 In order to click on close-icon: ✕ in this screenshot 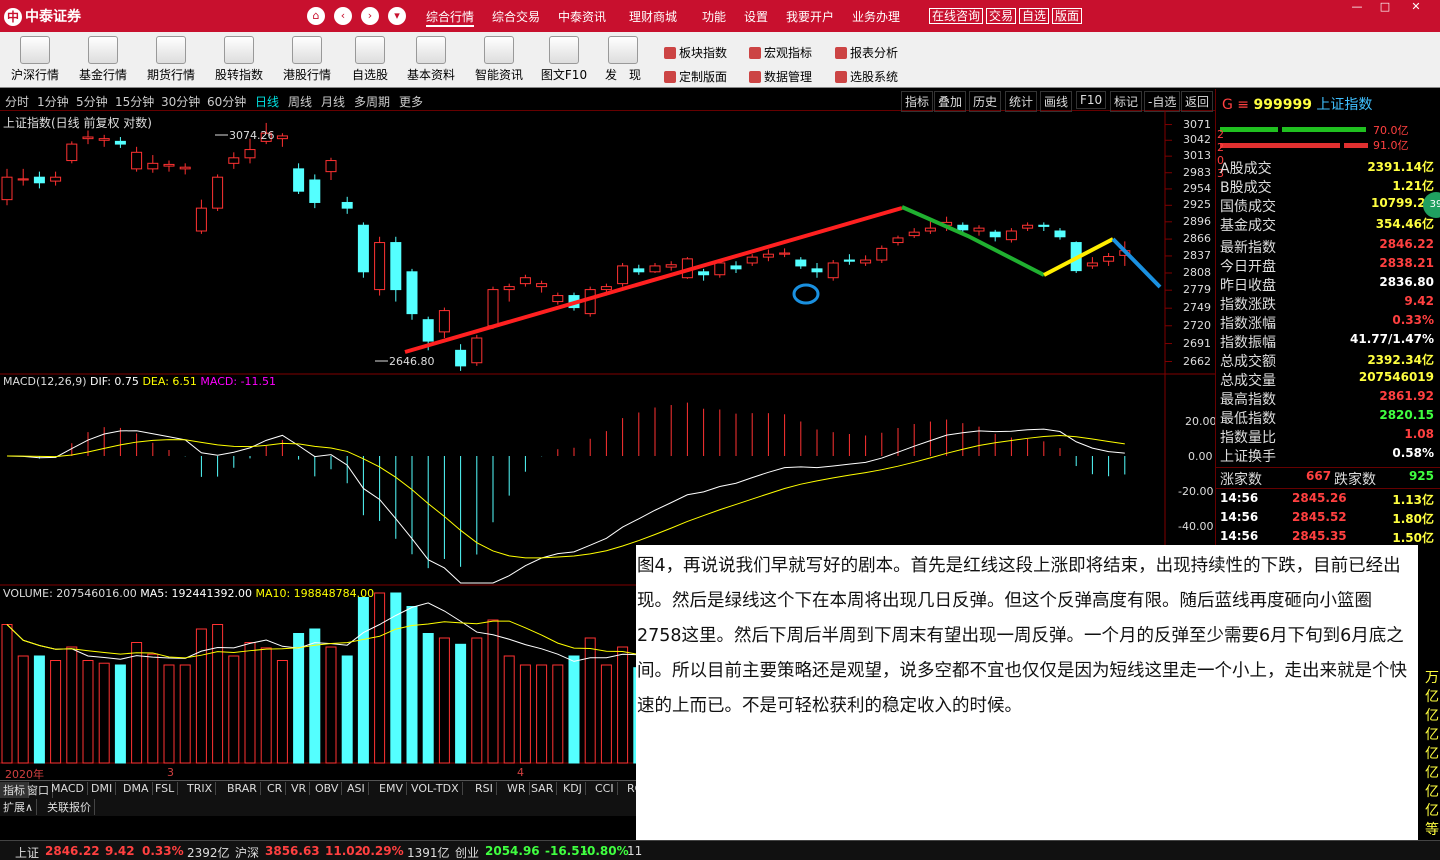, I will do `click(1416, 7)`.